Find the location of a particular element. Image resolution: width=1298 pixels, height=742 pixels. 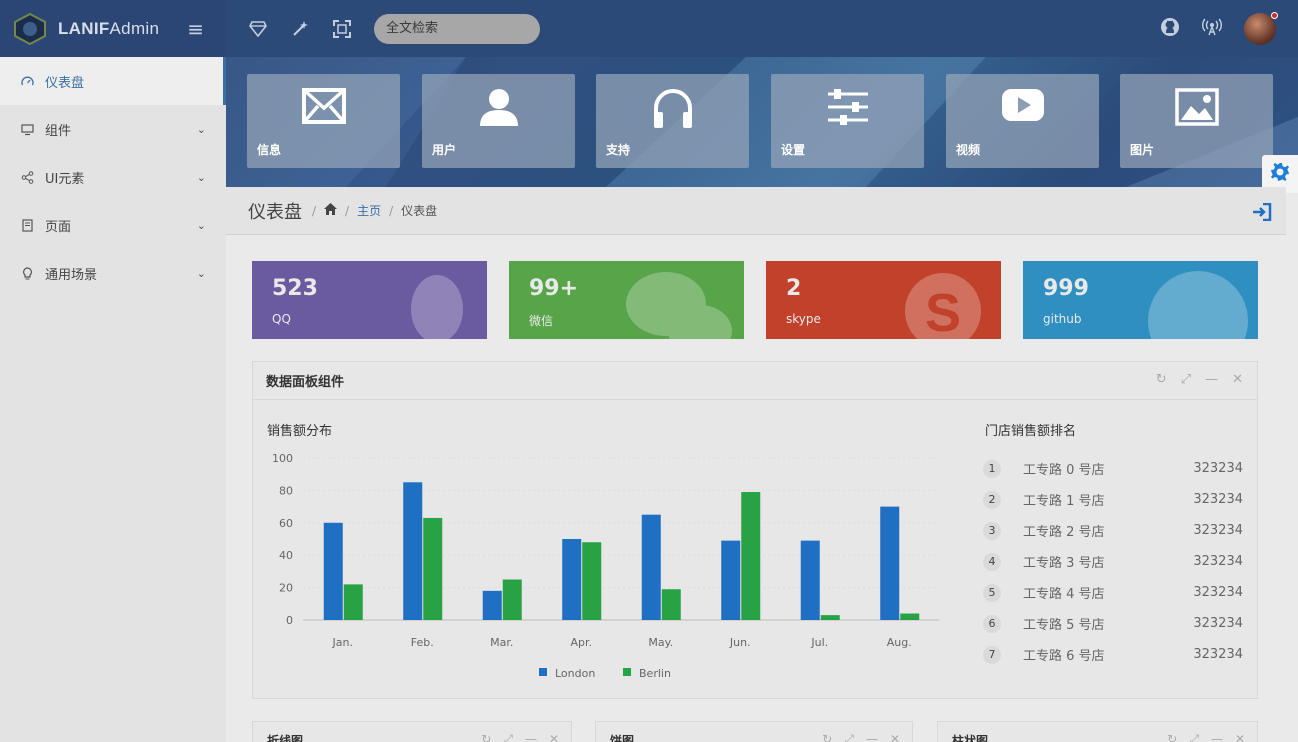

sidebar-item-label: 组件 is located at coordinates (58, 131).